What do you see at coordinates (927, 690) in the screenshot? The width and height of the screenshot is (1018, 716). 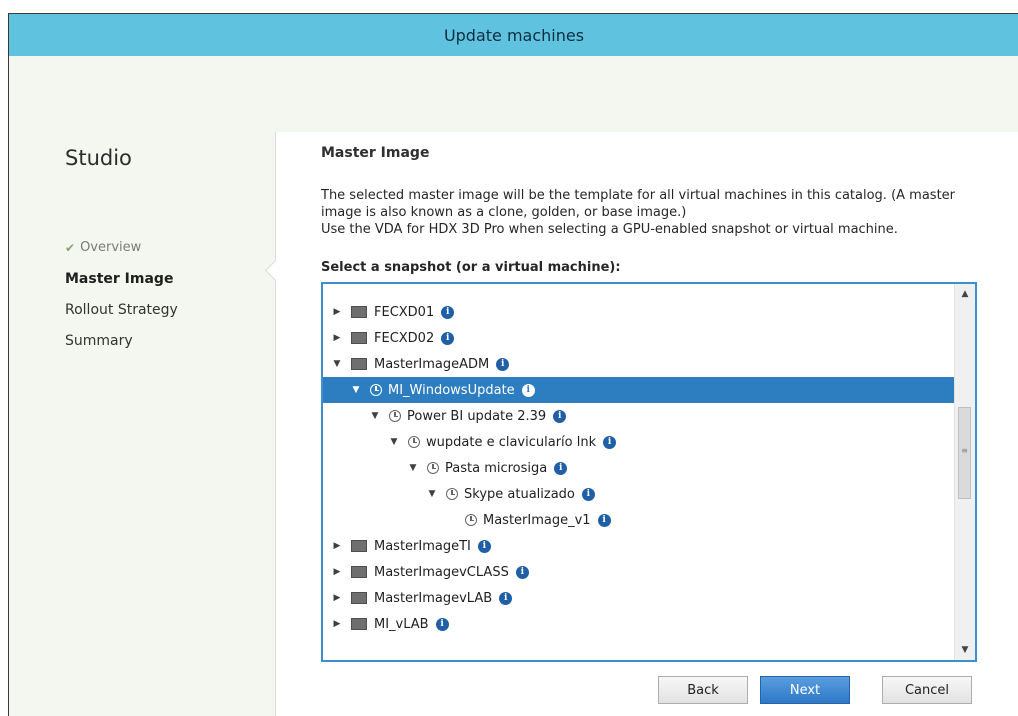 I see `cancel-button: Cancel` at bounding box center [927, 690].